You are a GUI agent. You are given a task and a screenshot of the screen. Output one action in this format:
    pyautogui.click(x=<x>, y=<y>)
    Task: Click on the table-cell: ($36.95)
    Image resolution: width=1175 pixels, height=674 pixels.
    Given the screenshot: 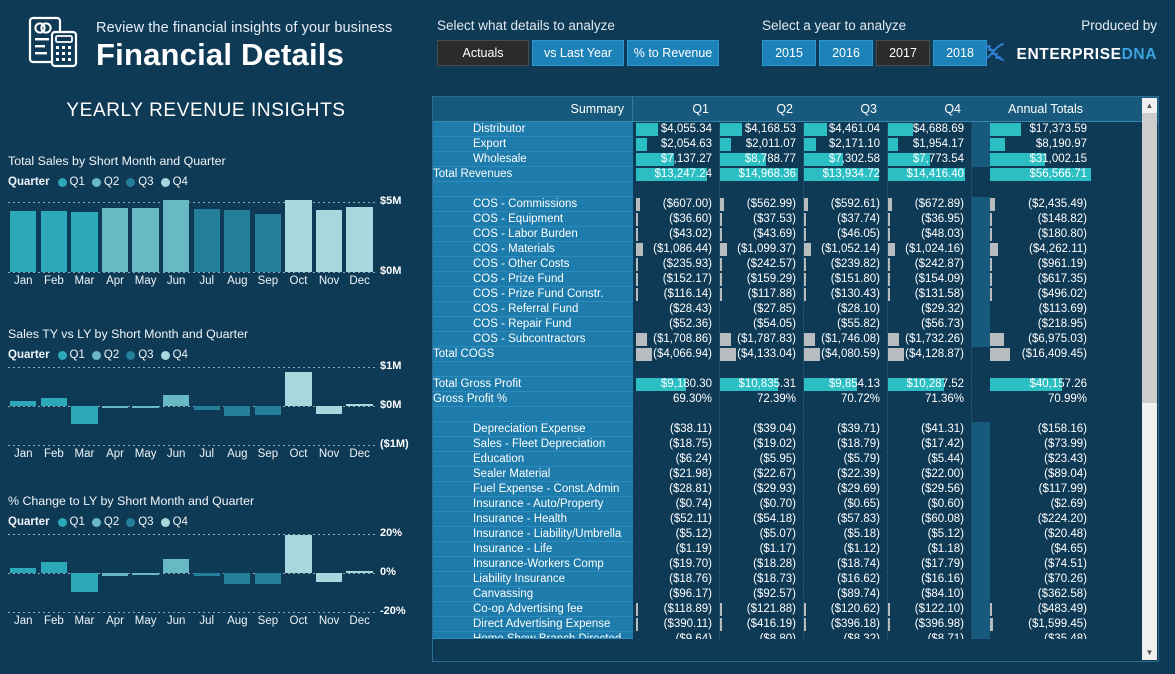 What is the action you would take?
    pyautogui.click(x=930, y=219)
    